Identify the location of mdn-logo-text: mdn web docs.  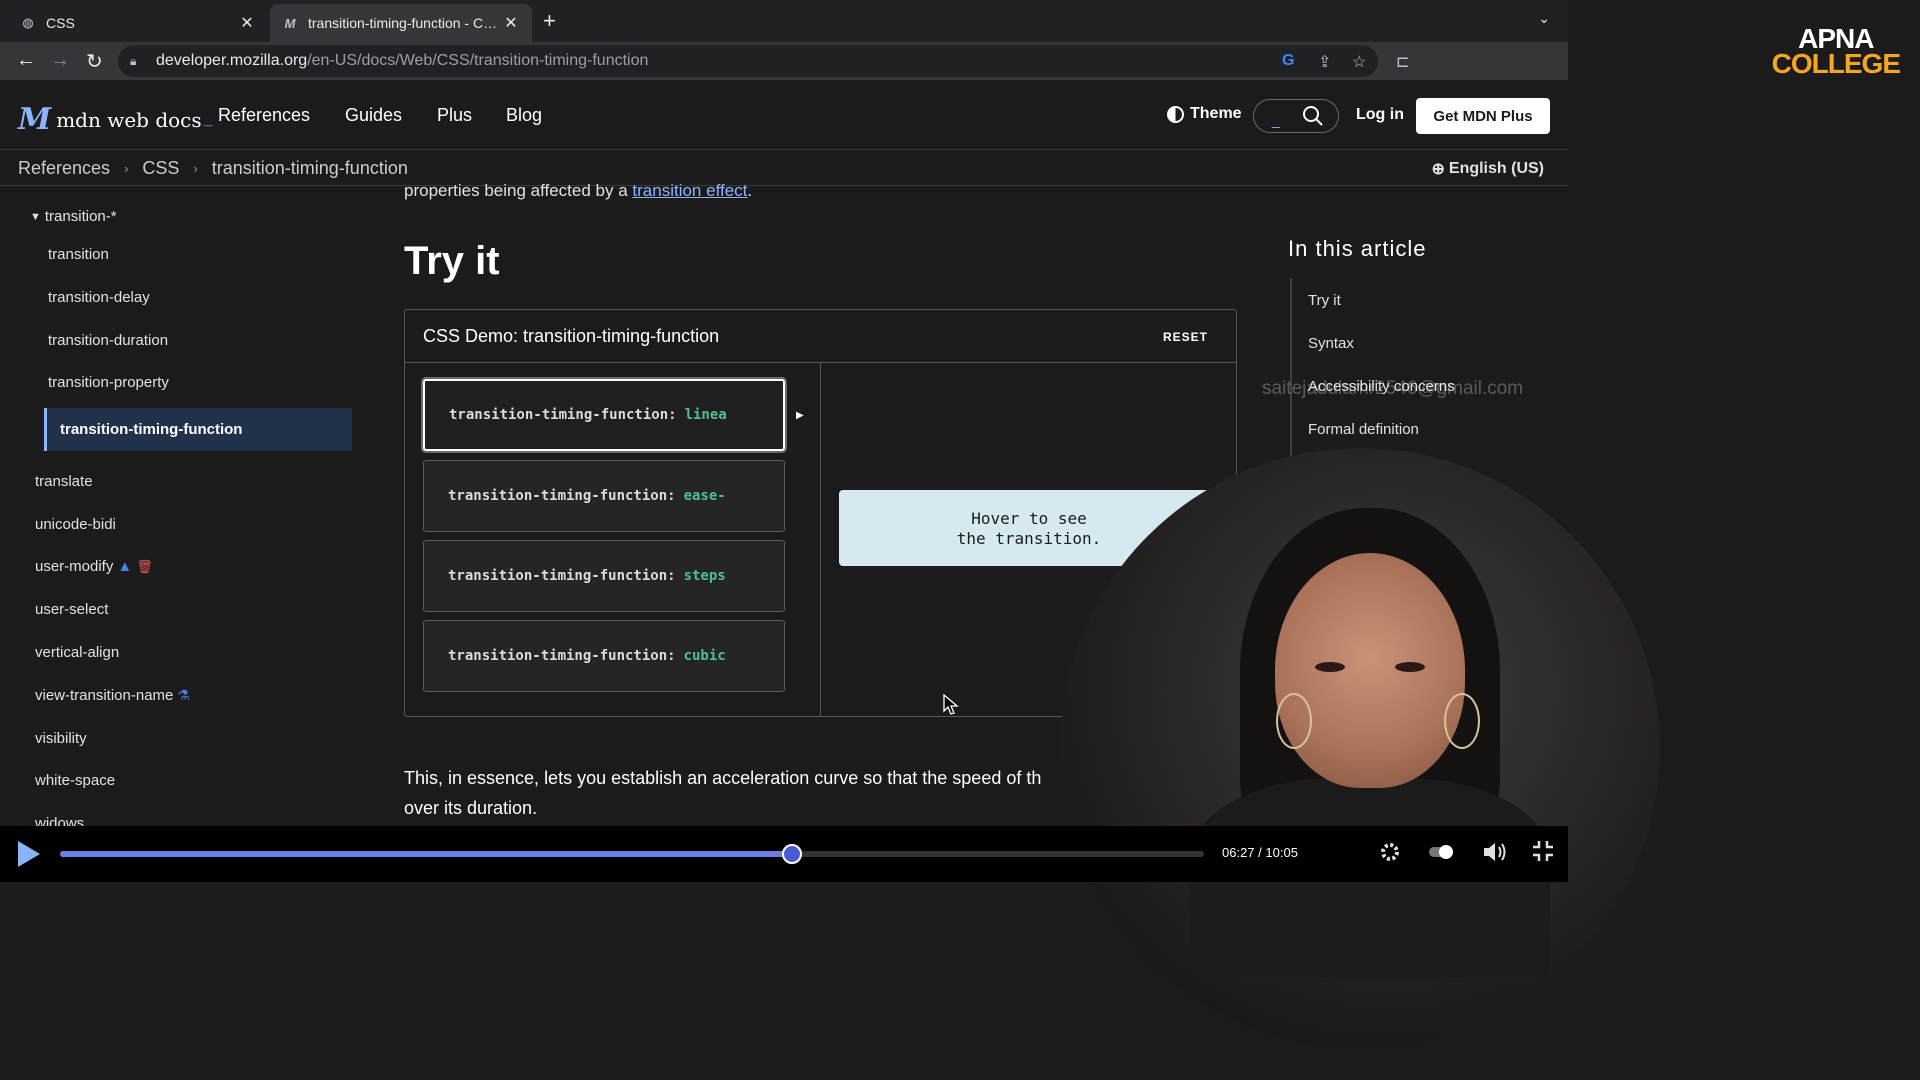
(129, 119).